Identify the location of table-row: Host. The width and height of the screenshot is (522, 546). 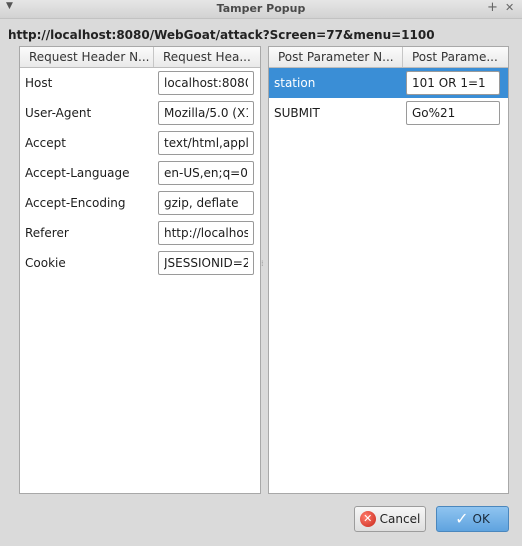
(140, 83).